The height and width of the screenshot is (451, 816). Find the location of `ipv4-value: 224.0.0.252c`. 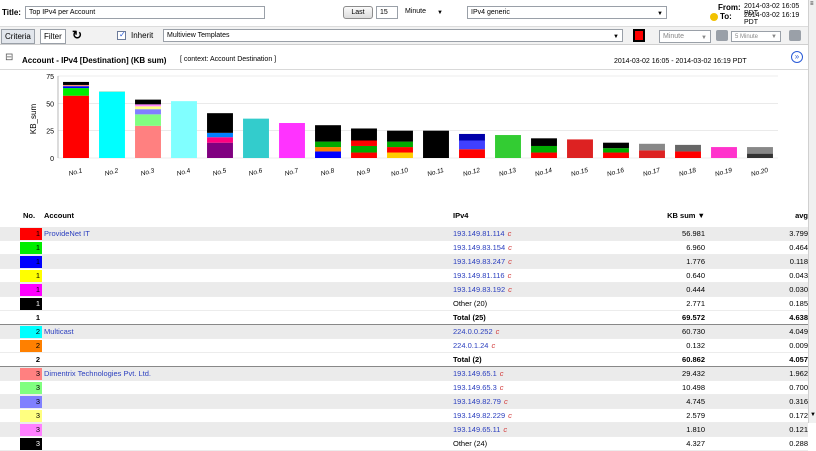

ipv4-value: 224.0.0.252c is located at coordinates (476, 331).